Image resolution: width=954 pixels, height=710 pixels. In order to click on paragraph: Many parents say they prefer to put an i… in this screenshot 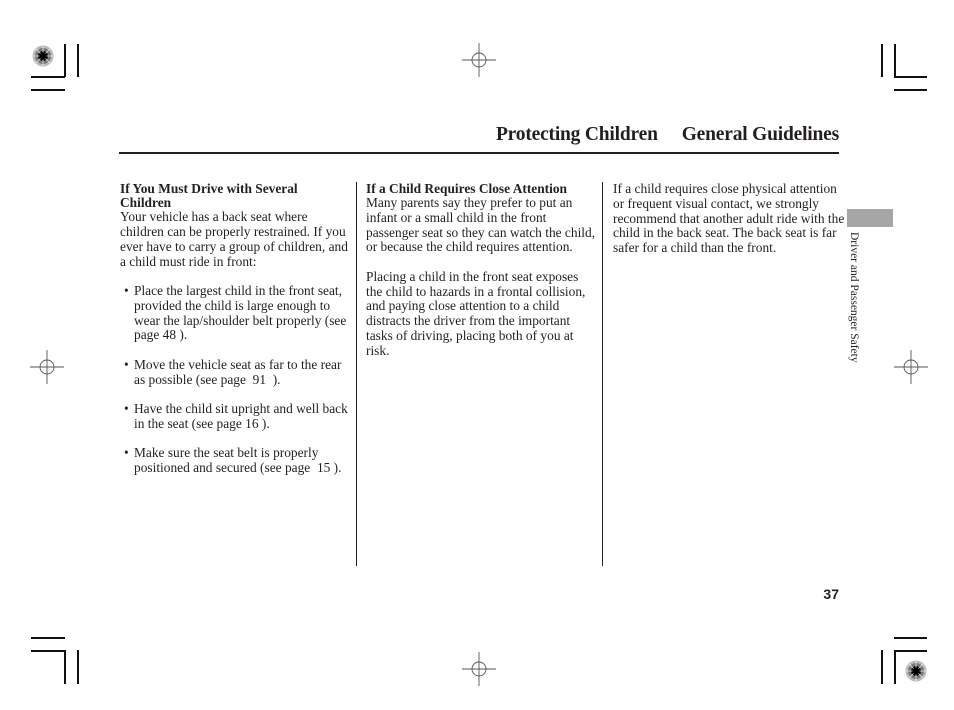, I will do `click(481, 225)`.